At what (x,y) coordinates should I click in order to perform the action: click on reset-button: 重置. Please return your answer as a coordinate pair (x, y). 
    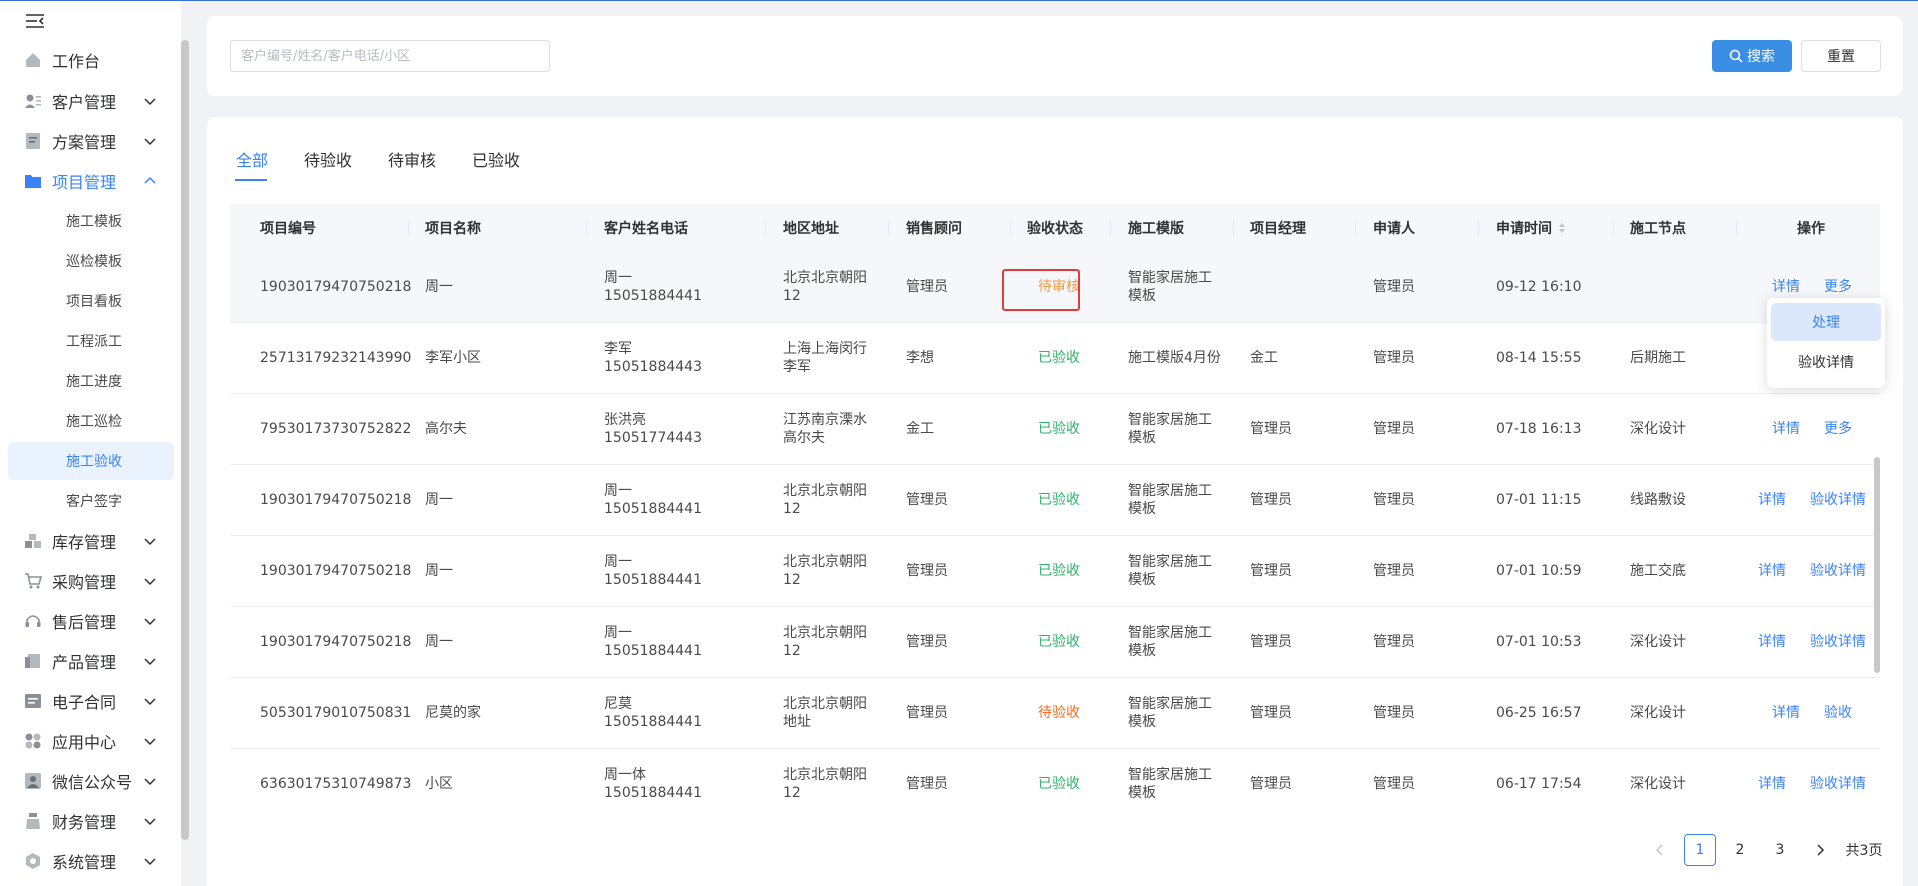
    Looking at the image, I should click on (1841, 56).